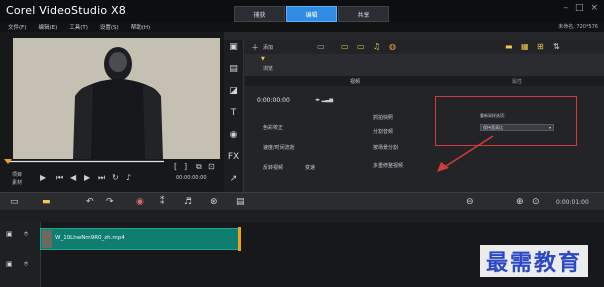 The image size is (604, 287). What do you see at coordinates (233, 179) in the screenshot?
I see `path-icon: ↗` at bounding box center [233, 179].